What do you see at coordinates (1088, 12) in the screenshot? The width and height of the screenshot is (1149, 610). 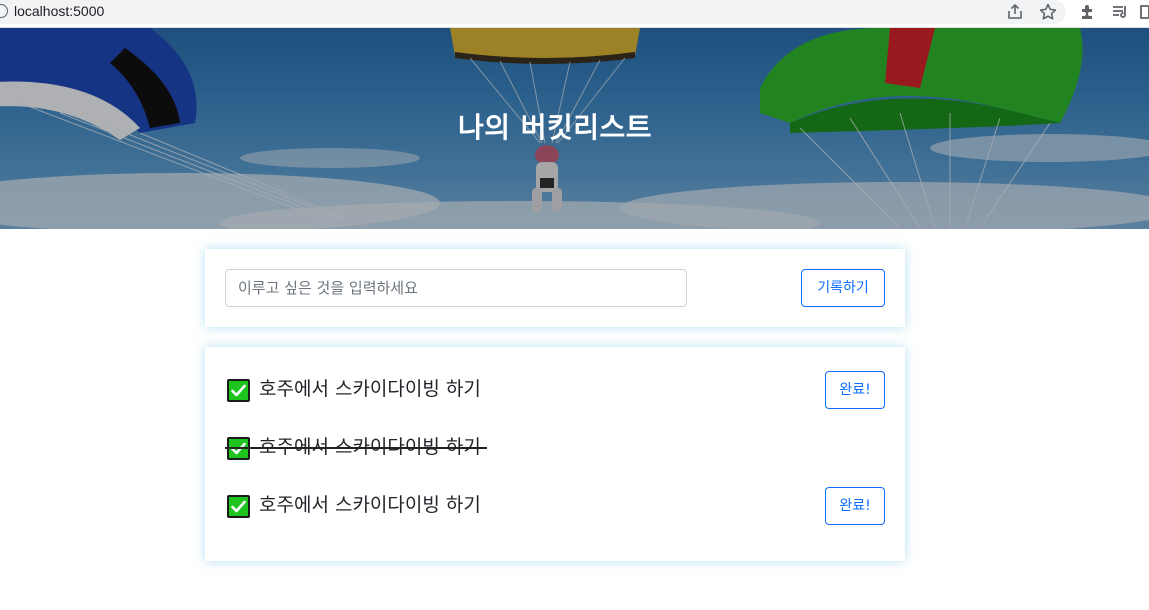 I see `extensions-icon` at bounding box center [1088, 12].